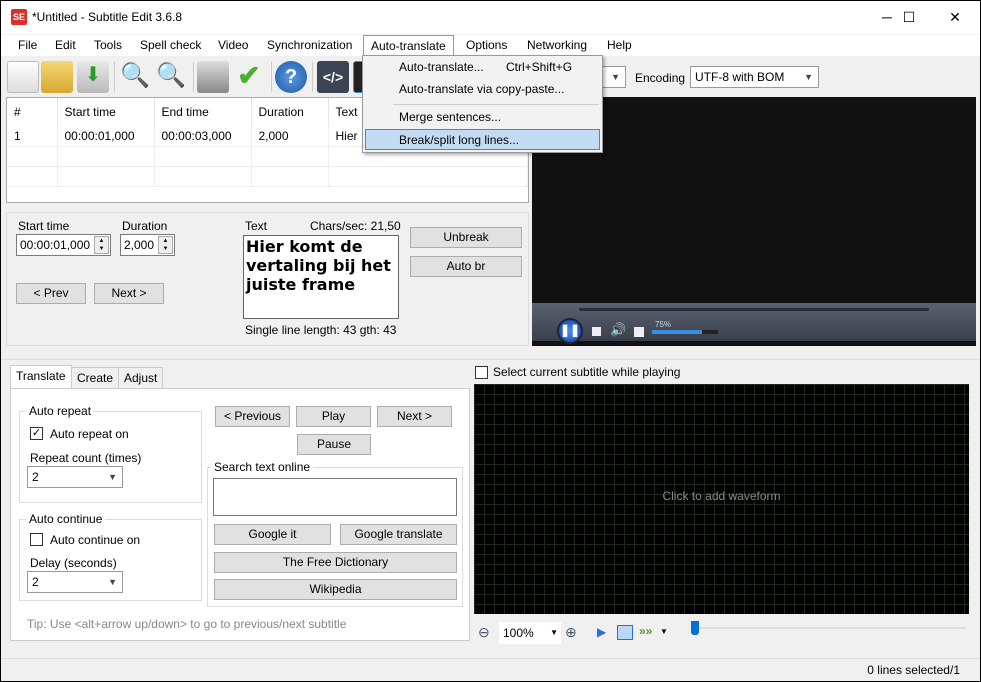 The height and width of the screenshot is (682, 981). Describe the element at coordinates (106, 136) in the screenshot. I see `cell-start-time: 00:00:01,000` at that location.